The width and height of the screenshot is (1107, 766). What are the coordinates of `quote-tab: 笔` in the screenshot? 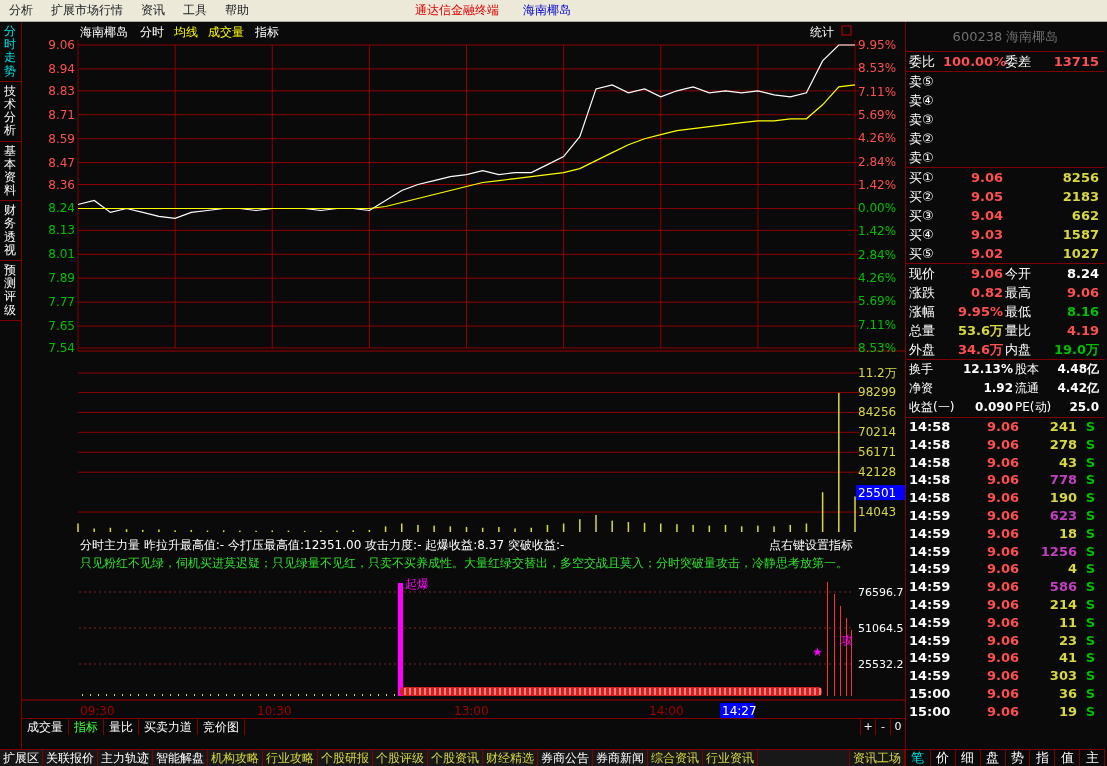 It's located at (918, 758).